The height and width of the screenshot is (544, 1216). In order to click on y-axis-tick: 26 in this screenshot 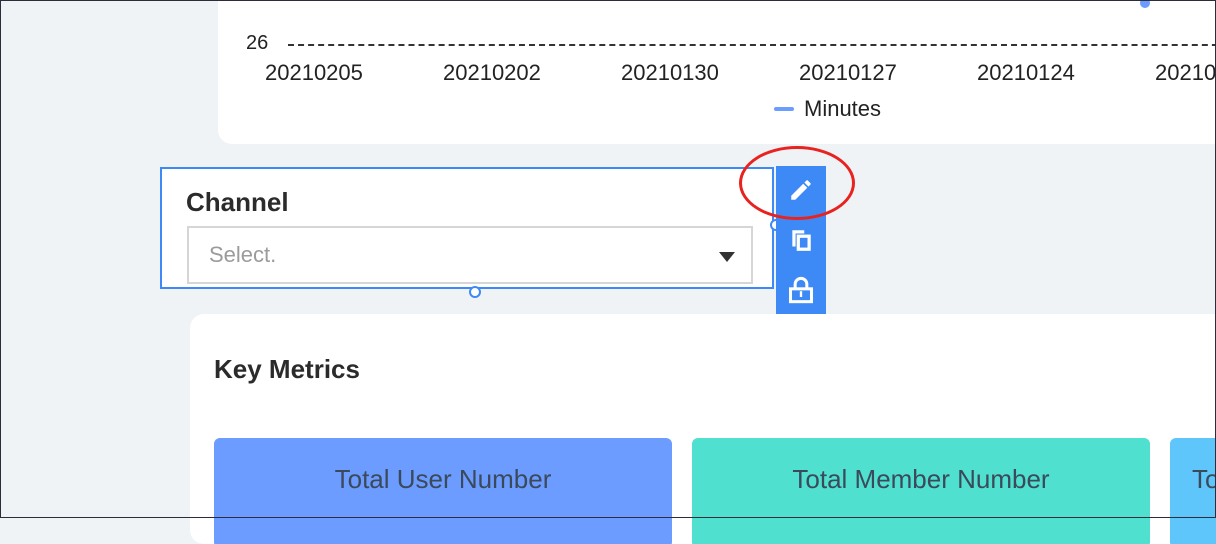, I will do `click(257, 43)`.